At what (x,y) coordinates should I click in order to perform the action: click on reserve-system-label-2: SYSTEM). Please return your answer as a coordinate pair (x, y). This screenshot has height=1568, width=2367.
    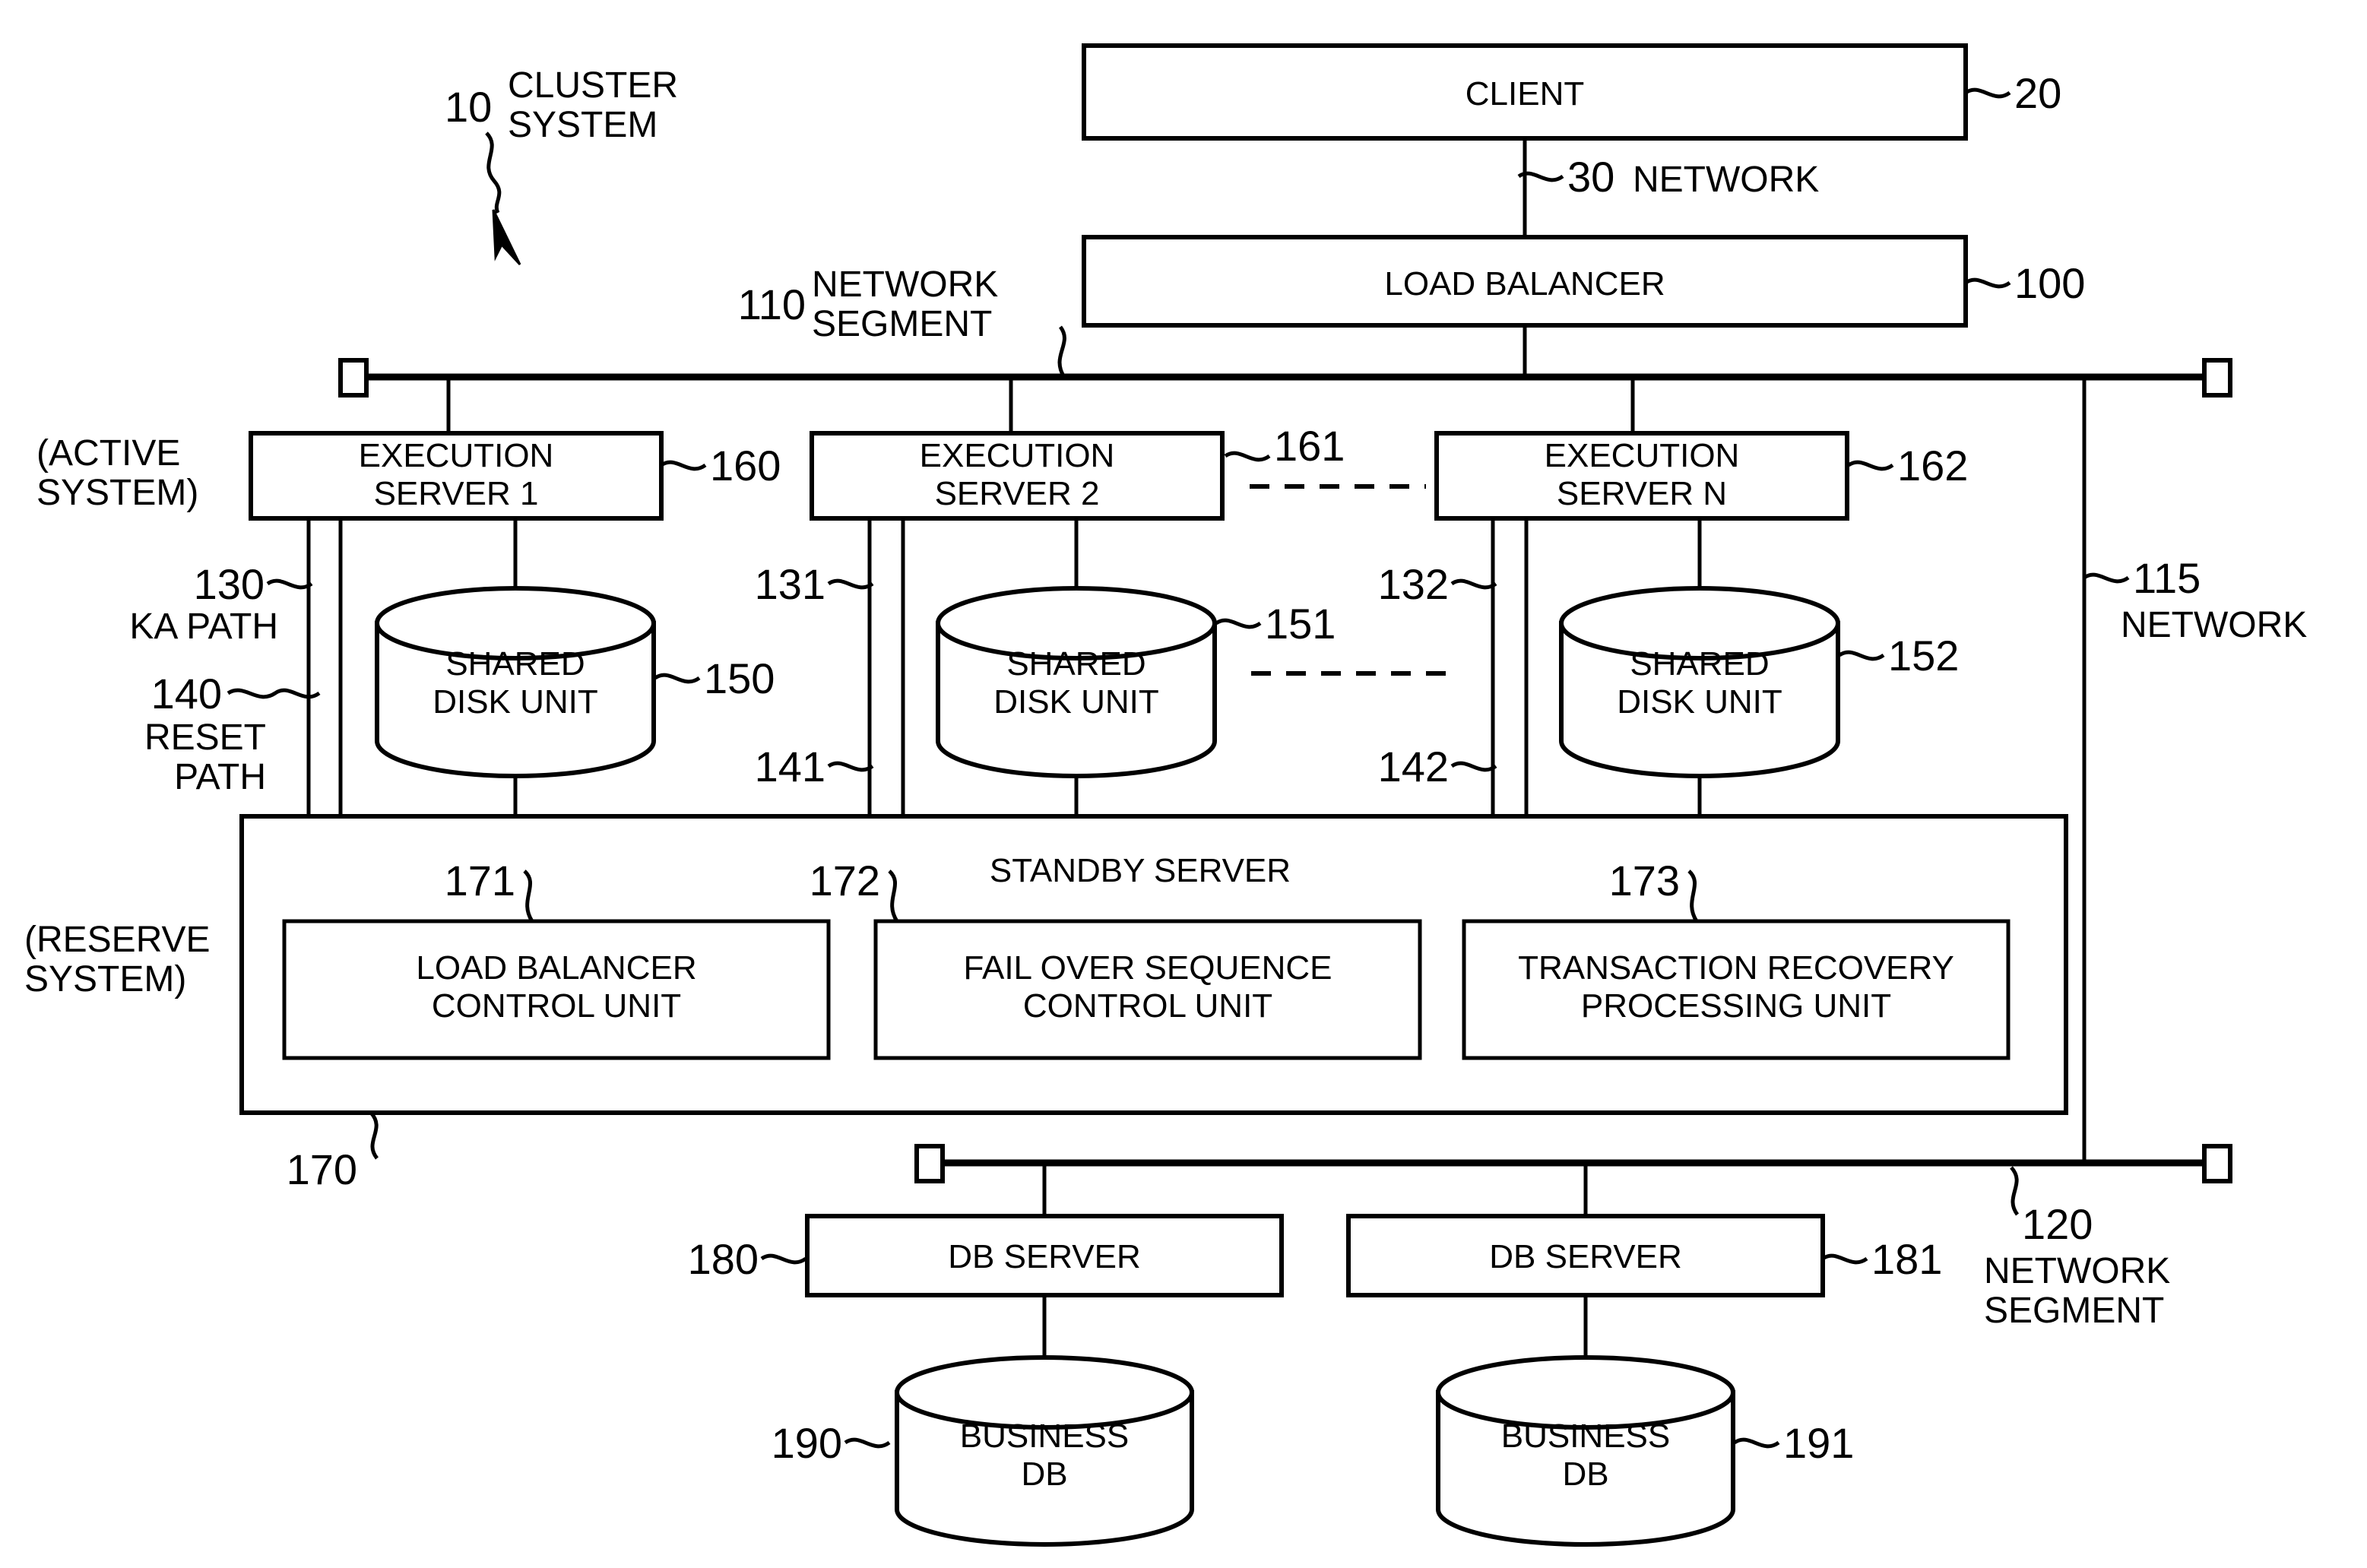
    Looking at the image, I should click on (105, 979).